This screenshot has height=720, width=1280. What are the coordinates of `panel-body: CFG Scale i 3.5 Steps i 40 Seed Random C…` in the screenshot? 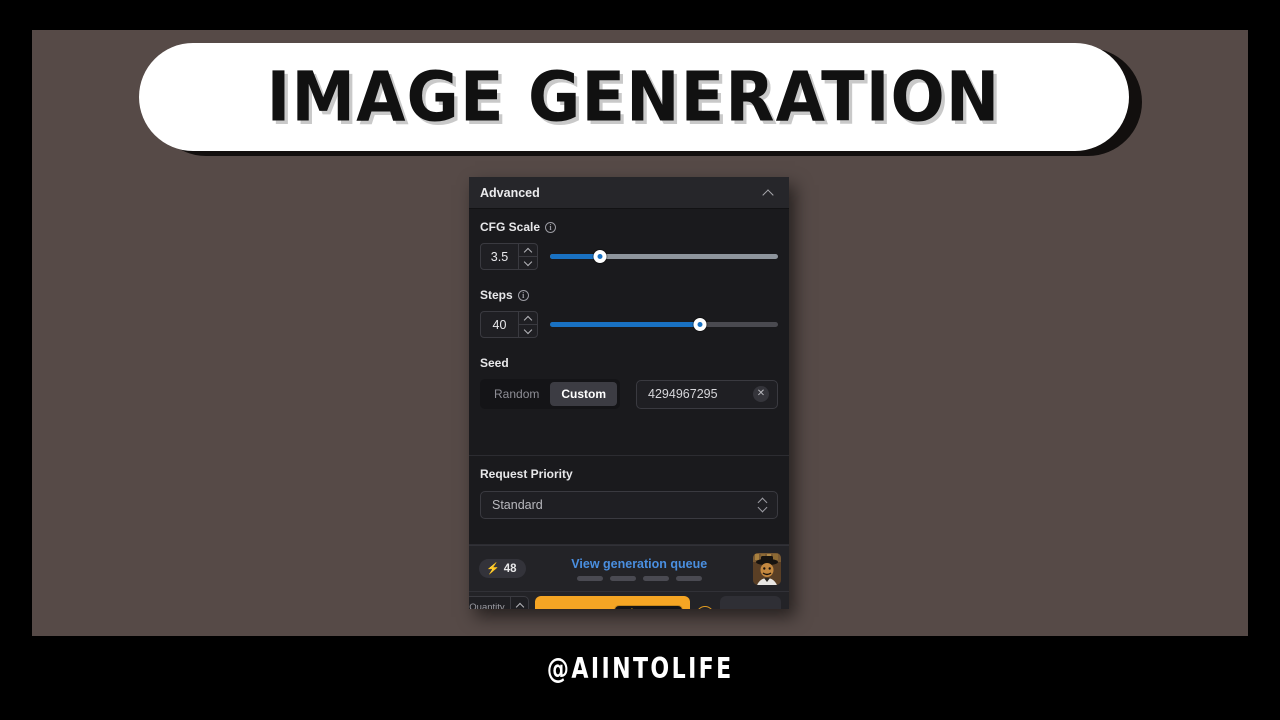 It's located at (629, 332).